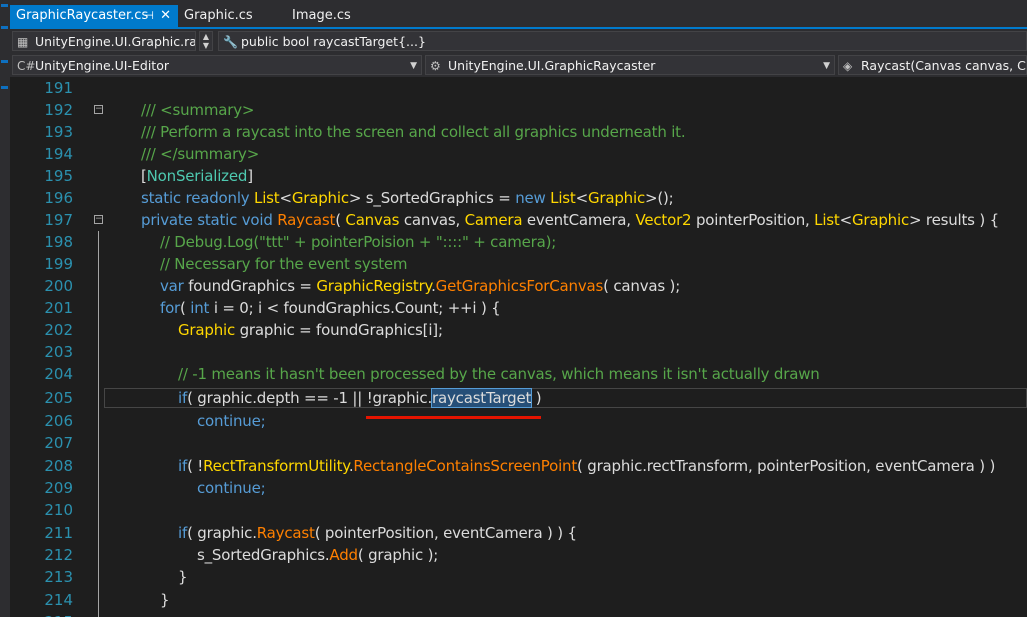 This screenshot has width=1027, height=617. What do you see at coordinates (826, 66) in the screenshot?
I see `chevron-down-icon: ▼` at bounding box center [826, 66].